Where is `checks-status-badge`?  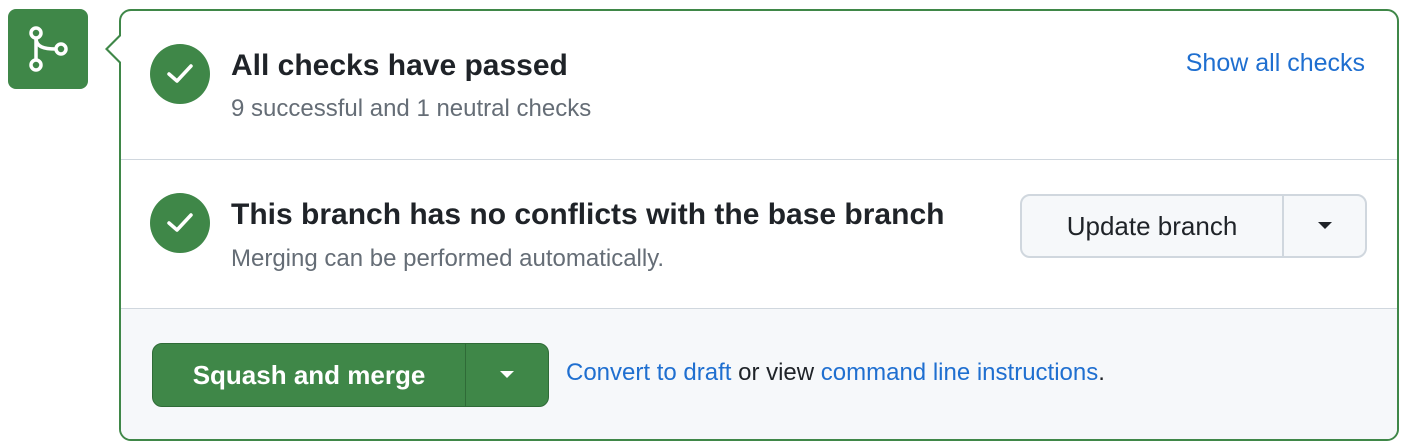 checks-status-badge is located at coordinates (180, 74).